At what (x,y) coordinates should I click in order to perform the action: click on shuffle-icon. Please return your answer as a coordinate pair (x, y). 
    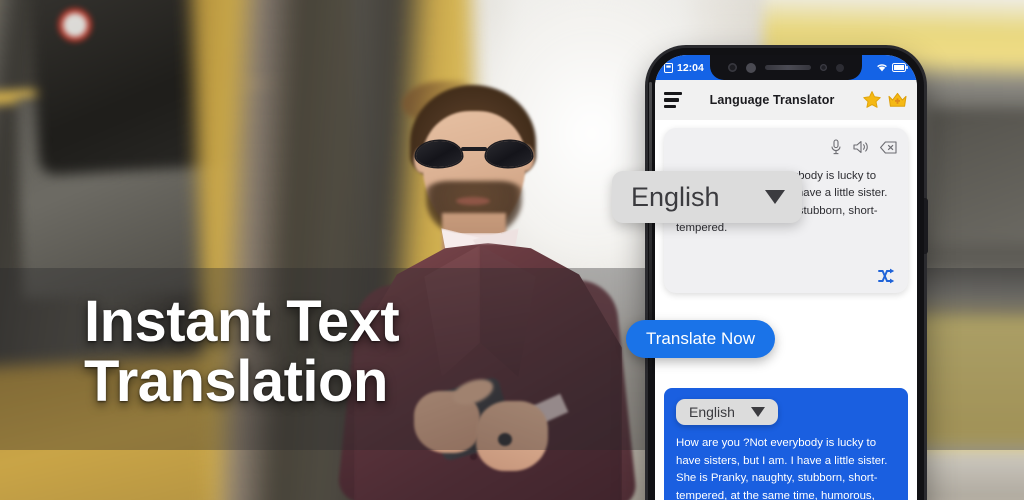
    Looking at the image, I should click on (886, 276).